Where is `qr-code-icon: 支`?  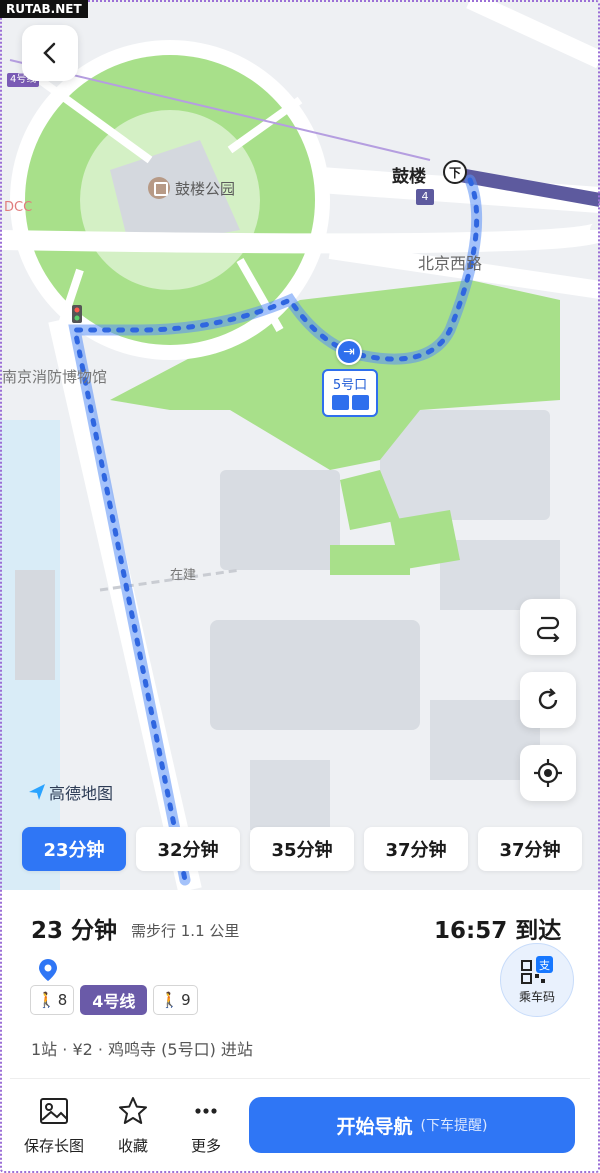 qr-code-icon: 支 is located at coordinates (537, 970).